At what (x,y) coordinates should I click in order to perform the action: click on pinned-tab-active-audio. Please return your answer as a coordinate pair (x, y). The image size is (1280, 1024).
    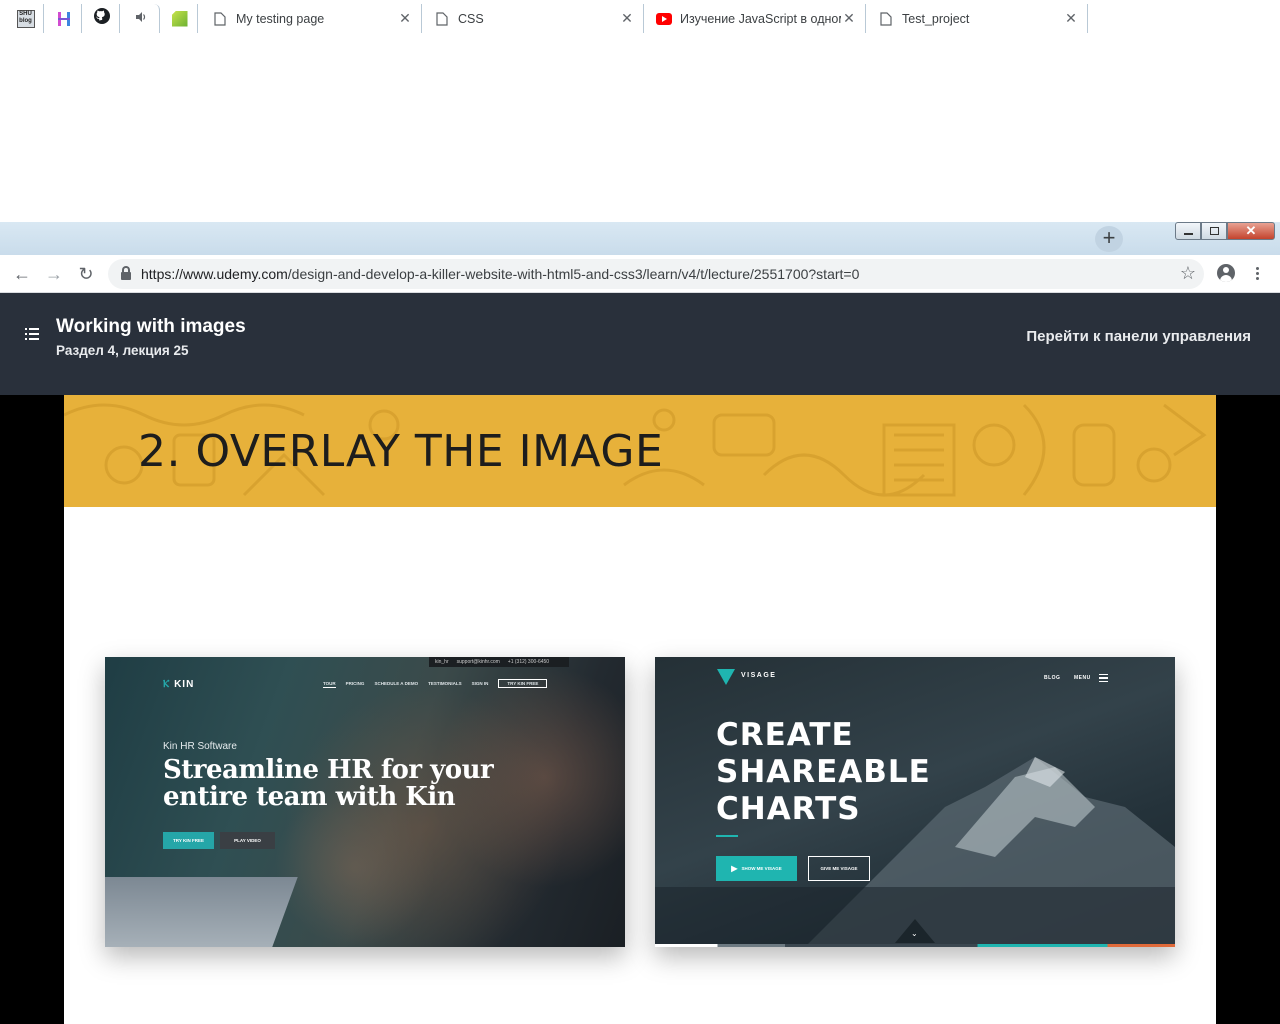
    Looking at the image, I should click on (141, 18).